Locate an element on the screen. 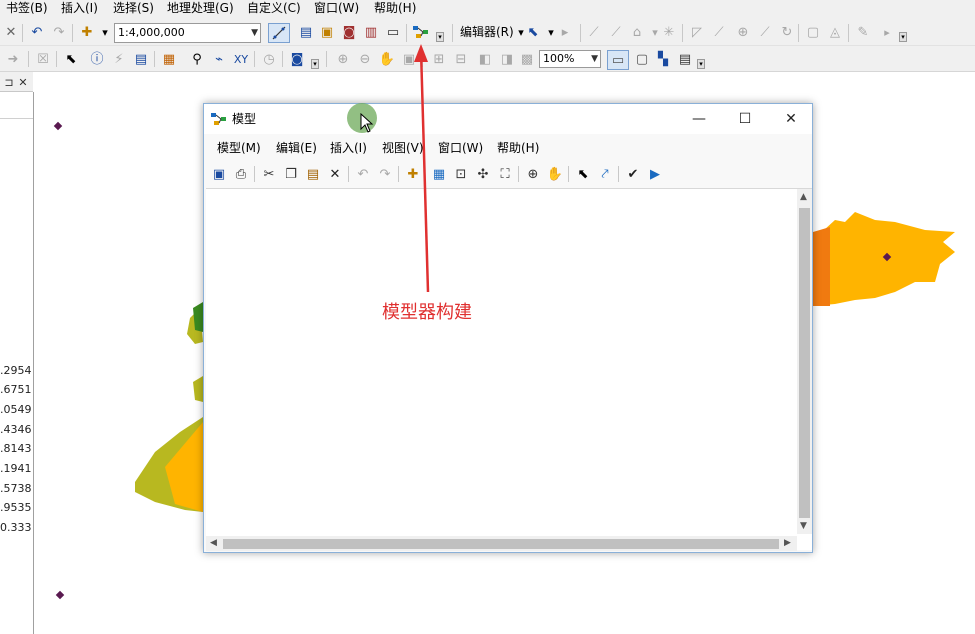 The image size is (975, 634). find-icon: ⚲ is located at coordinates (197, 59).